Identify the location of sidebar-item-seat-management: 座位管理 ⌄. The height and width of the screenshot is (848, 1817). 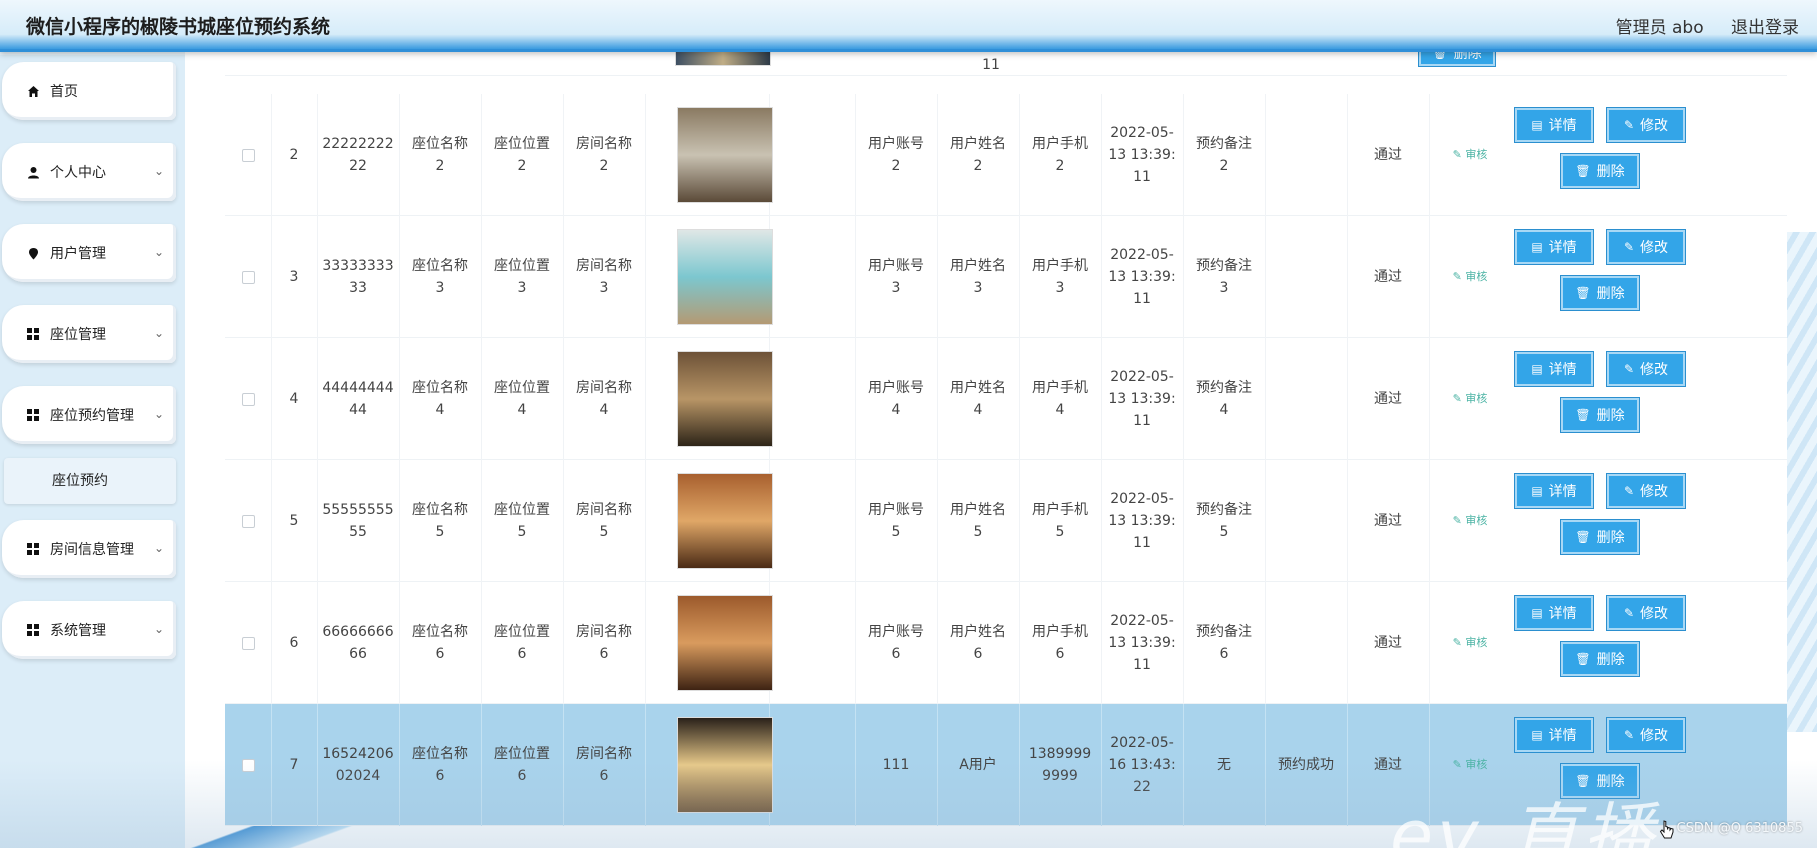
(89, 334).